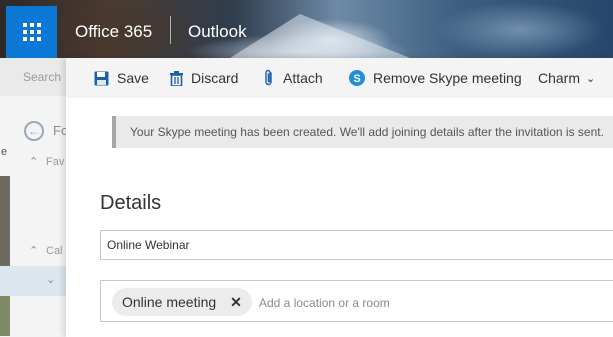  I want to click on charm-label: Charm, so click(559, 78).